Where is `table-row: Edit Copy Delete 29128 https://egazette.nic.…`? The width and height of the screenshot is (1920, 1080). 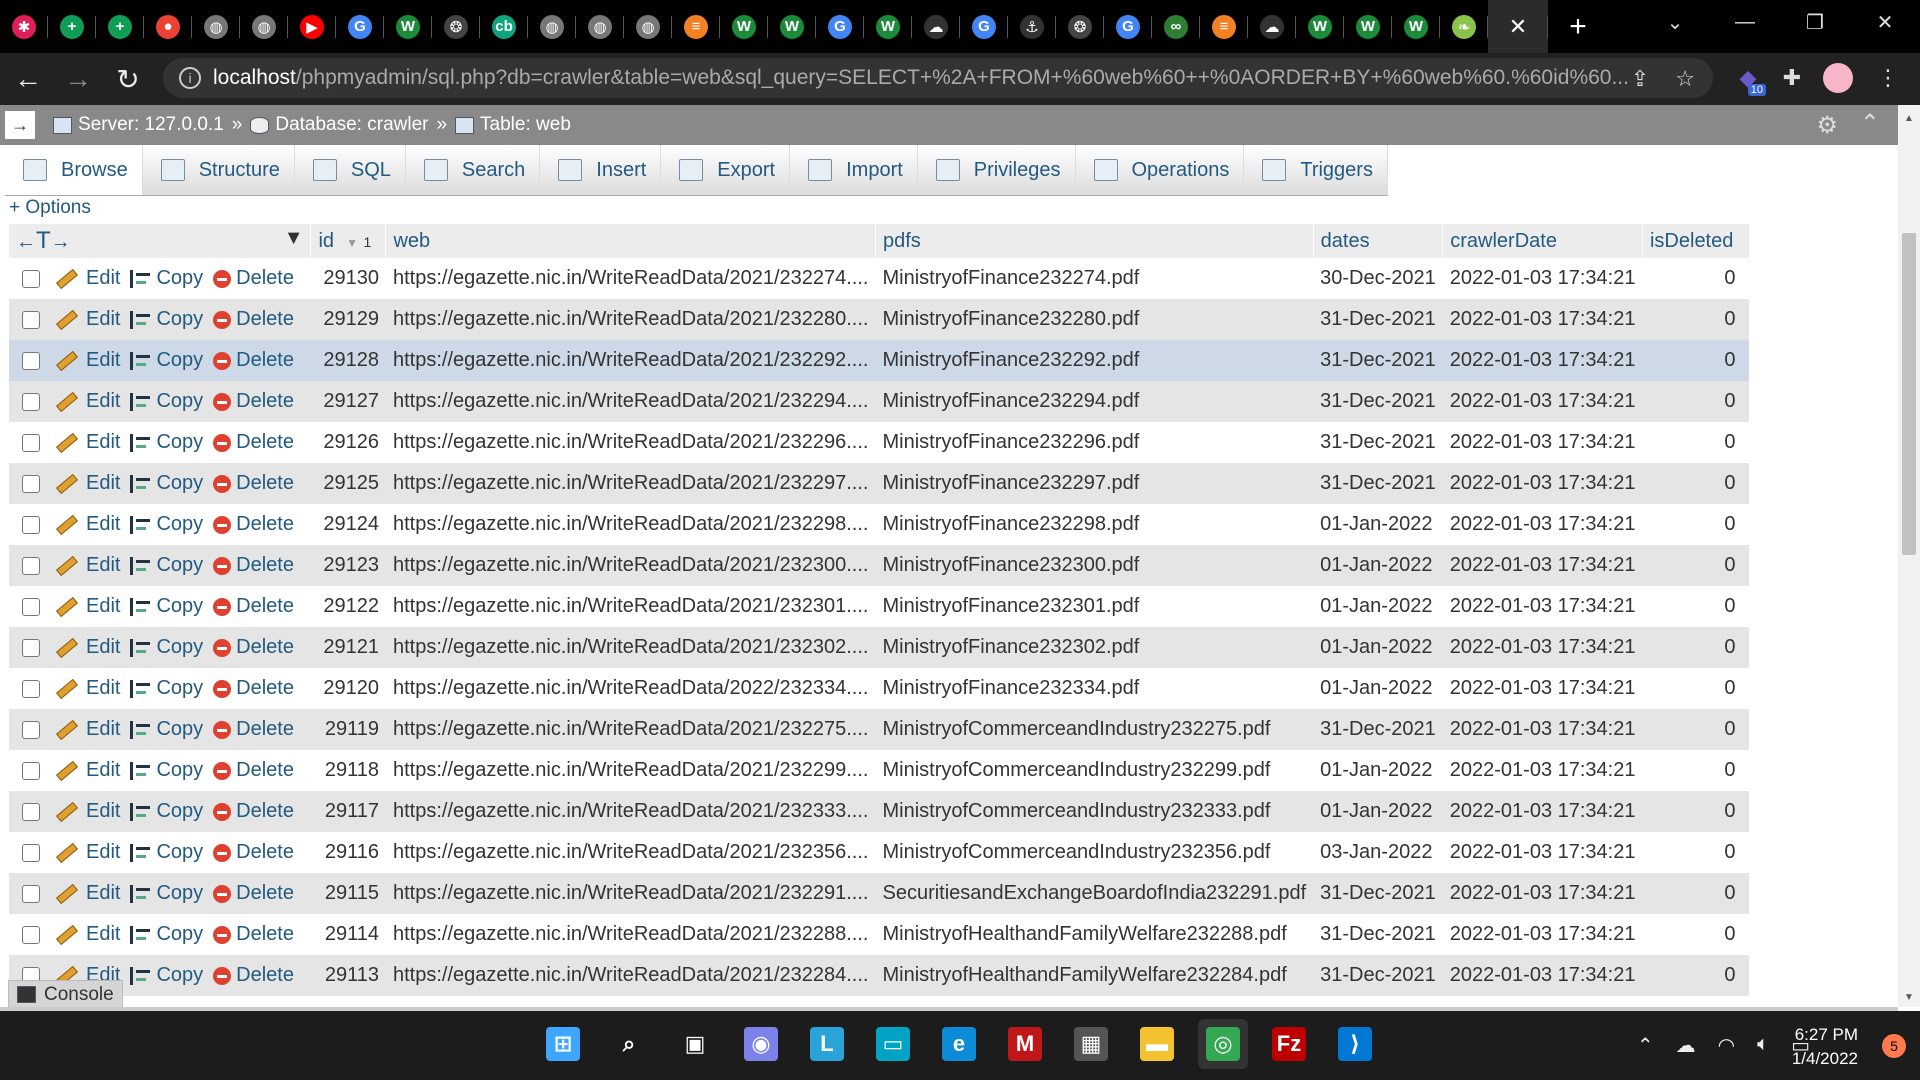 table-row: Edit Copy Delete 29128 https://egazette.nic.… is located at coordinates (879, 360).